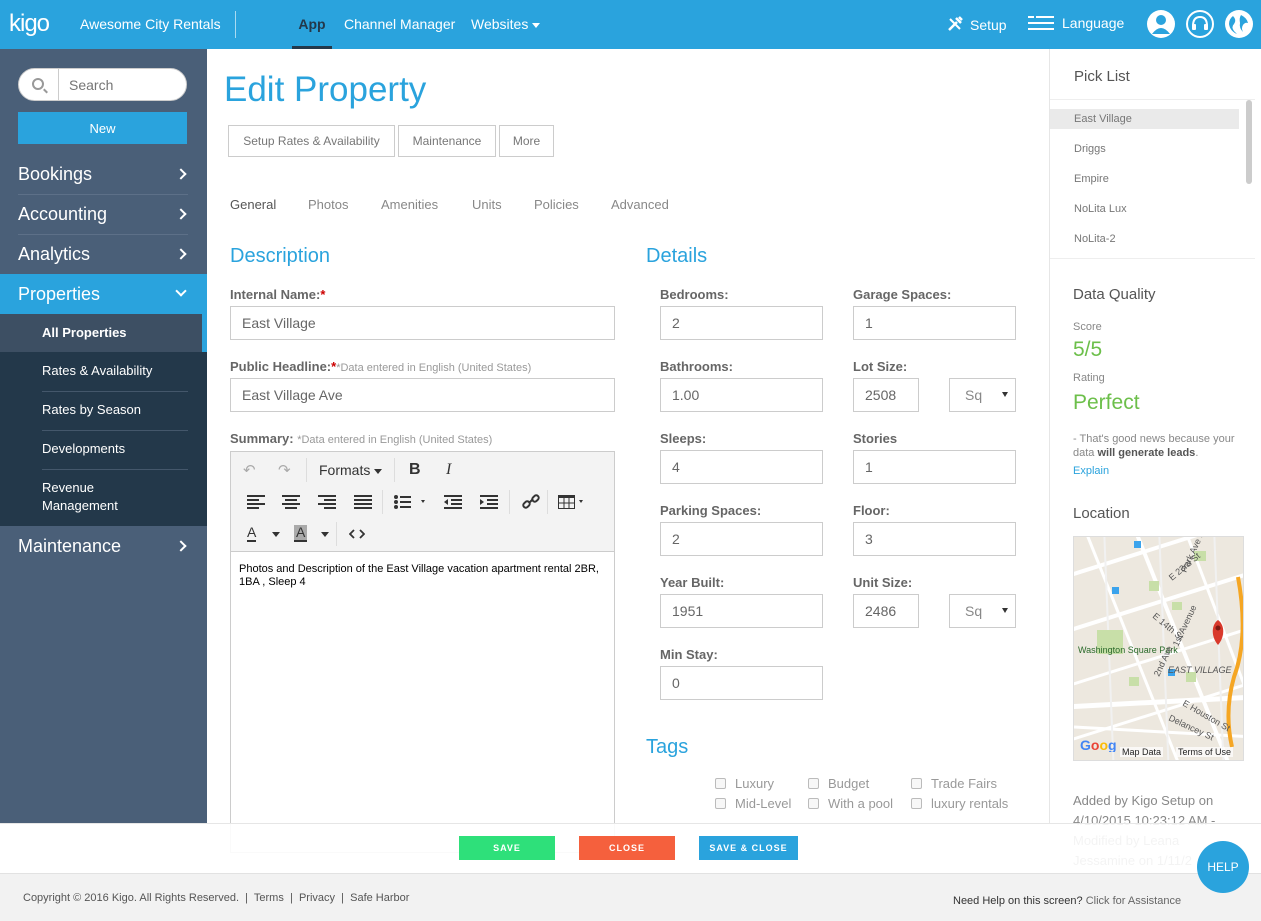 The width and height of the screenshot is (1261, 921). I want to click on safe-harbor-link: Safe Harbor, so click(379, 898).